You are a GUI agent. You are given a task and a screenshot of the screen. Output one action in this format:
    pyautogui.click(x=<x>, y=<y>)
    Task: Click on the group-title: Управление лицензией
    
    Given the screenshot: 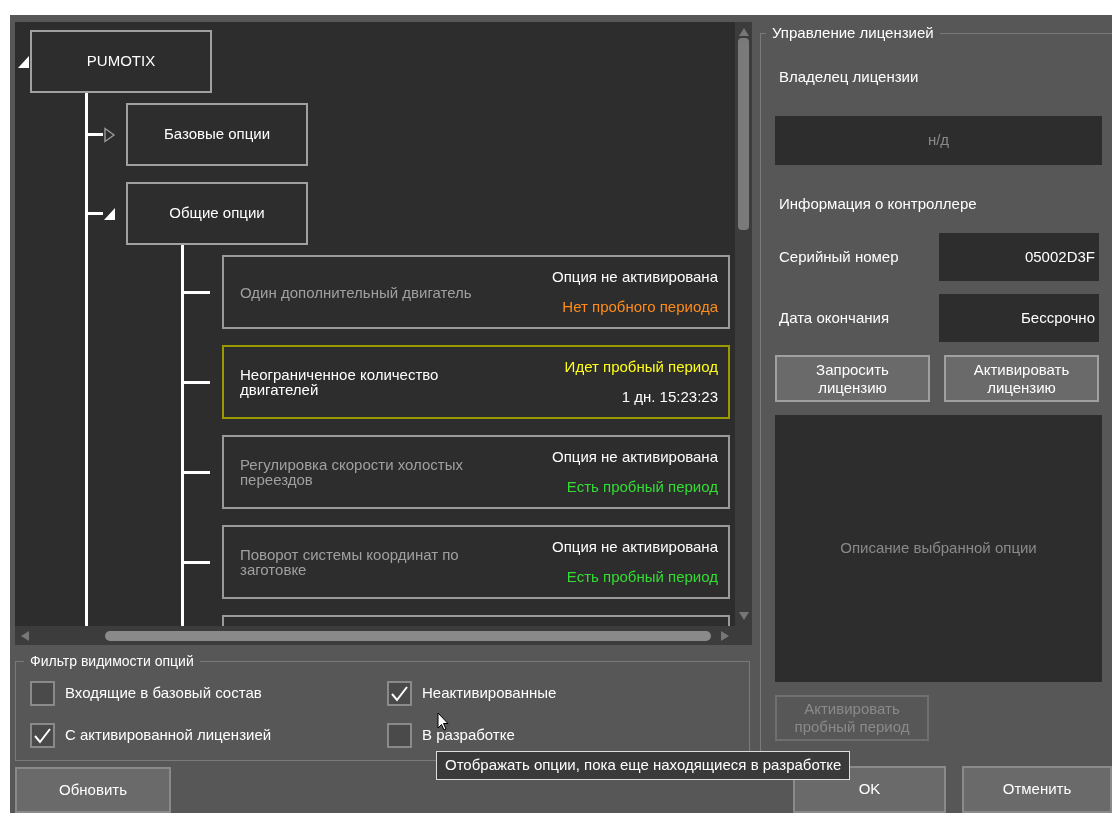 What is the action you would take?
    pyautogui.click(x=853, y=33)
    